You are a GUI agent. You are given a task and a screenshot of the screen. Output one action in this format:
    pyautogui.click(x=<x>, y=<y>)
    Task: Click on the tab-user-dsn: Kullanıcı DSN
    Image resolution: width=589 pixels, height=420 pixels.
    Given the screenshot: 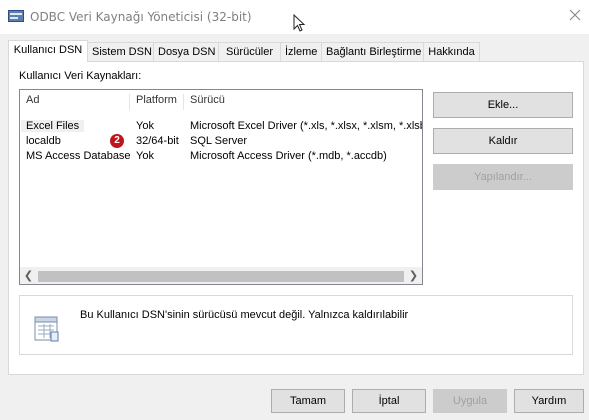 What is the action you would take?
    pyautogui.click(x=48, y=51)
    